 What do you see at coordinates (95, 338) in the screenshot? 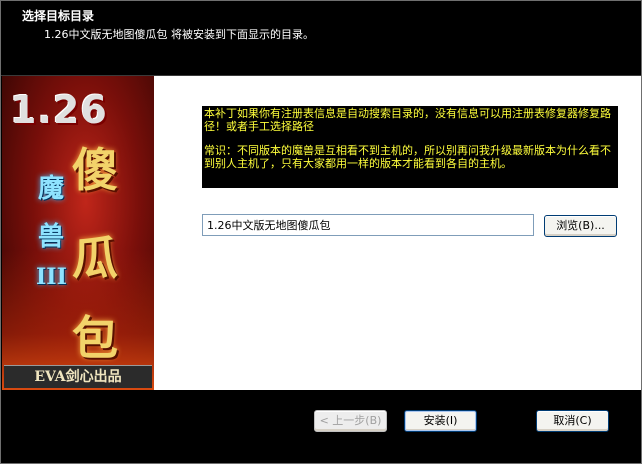
I see `banner-char-bao: 包` at bounding box center [95, 338].